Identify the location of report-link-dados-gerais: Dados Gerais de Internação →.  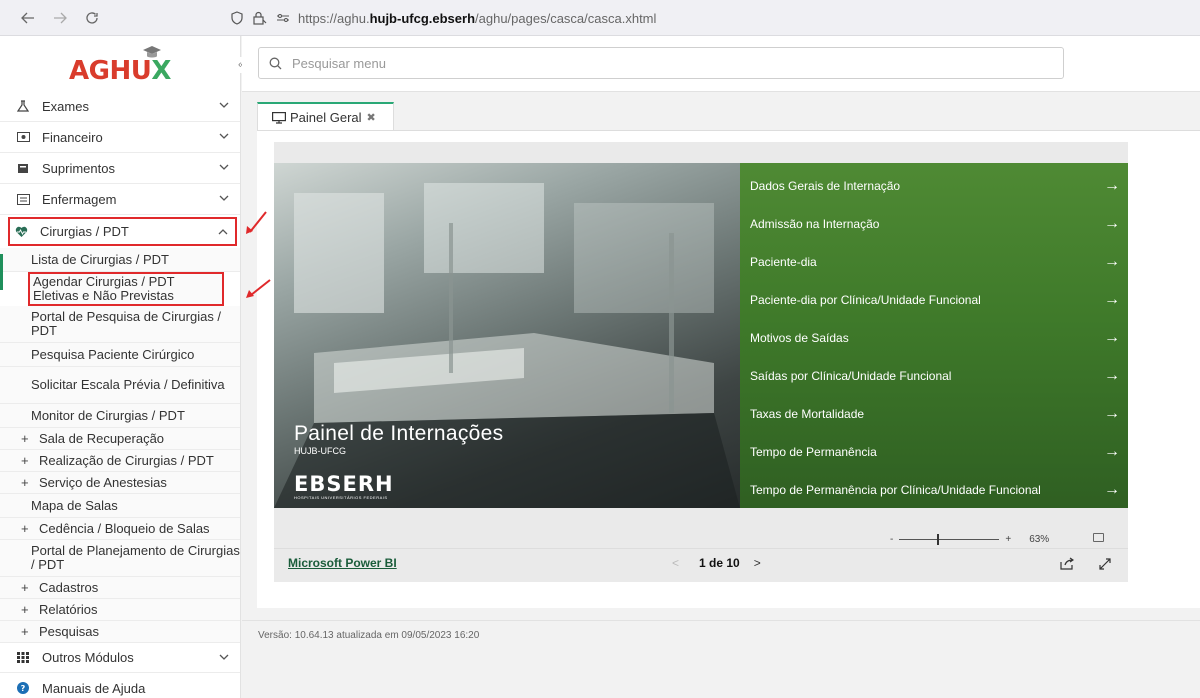
(935, 186).